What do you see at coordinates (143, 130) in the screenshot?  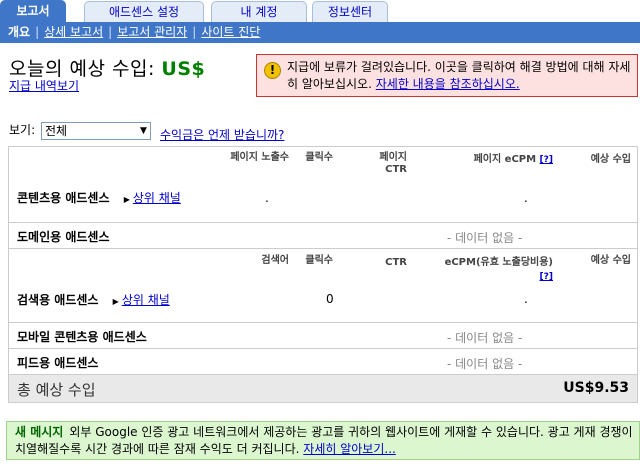 I see `dropdown-arrow-icon: ▼` at bounding box center [143, 130].